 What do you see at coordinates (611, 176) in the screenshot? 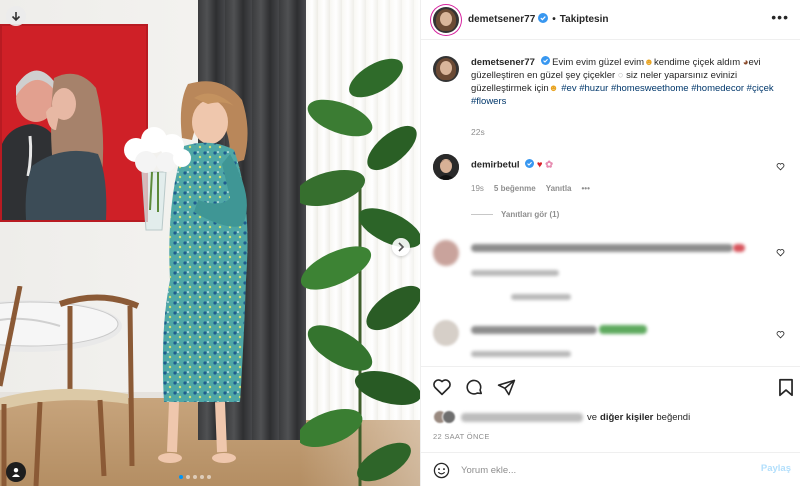
I see `comment-item: demirbetul ♥ ✿ 19s 5 beğenme Yanıtla •••` at bounding box center [611, 176].